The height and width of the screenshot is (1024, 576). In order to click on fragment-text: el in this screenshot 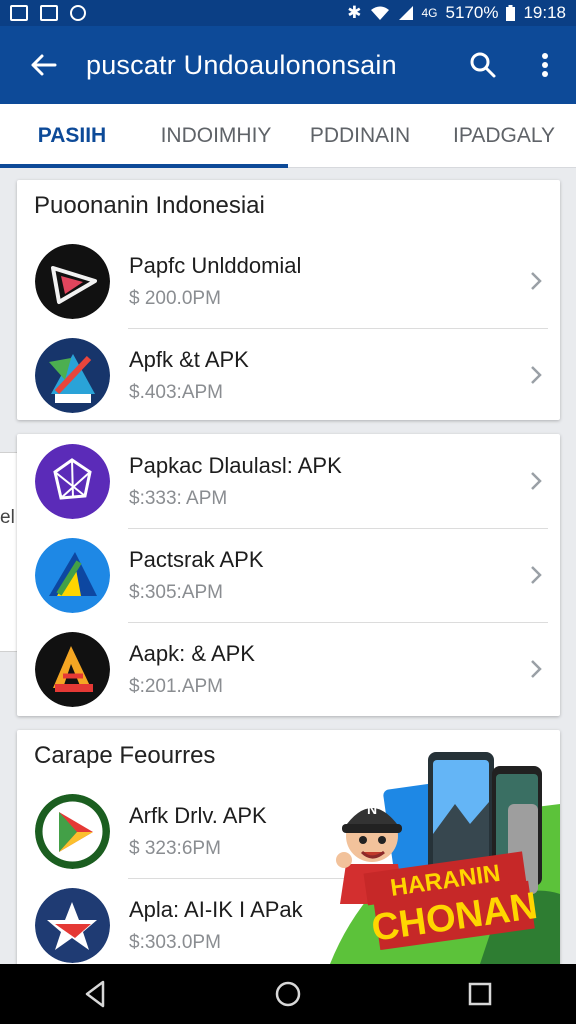, I will do `click(7, 517)`.